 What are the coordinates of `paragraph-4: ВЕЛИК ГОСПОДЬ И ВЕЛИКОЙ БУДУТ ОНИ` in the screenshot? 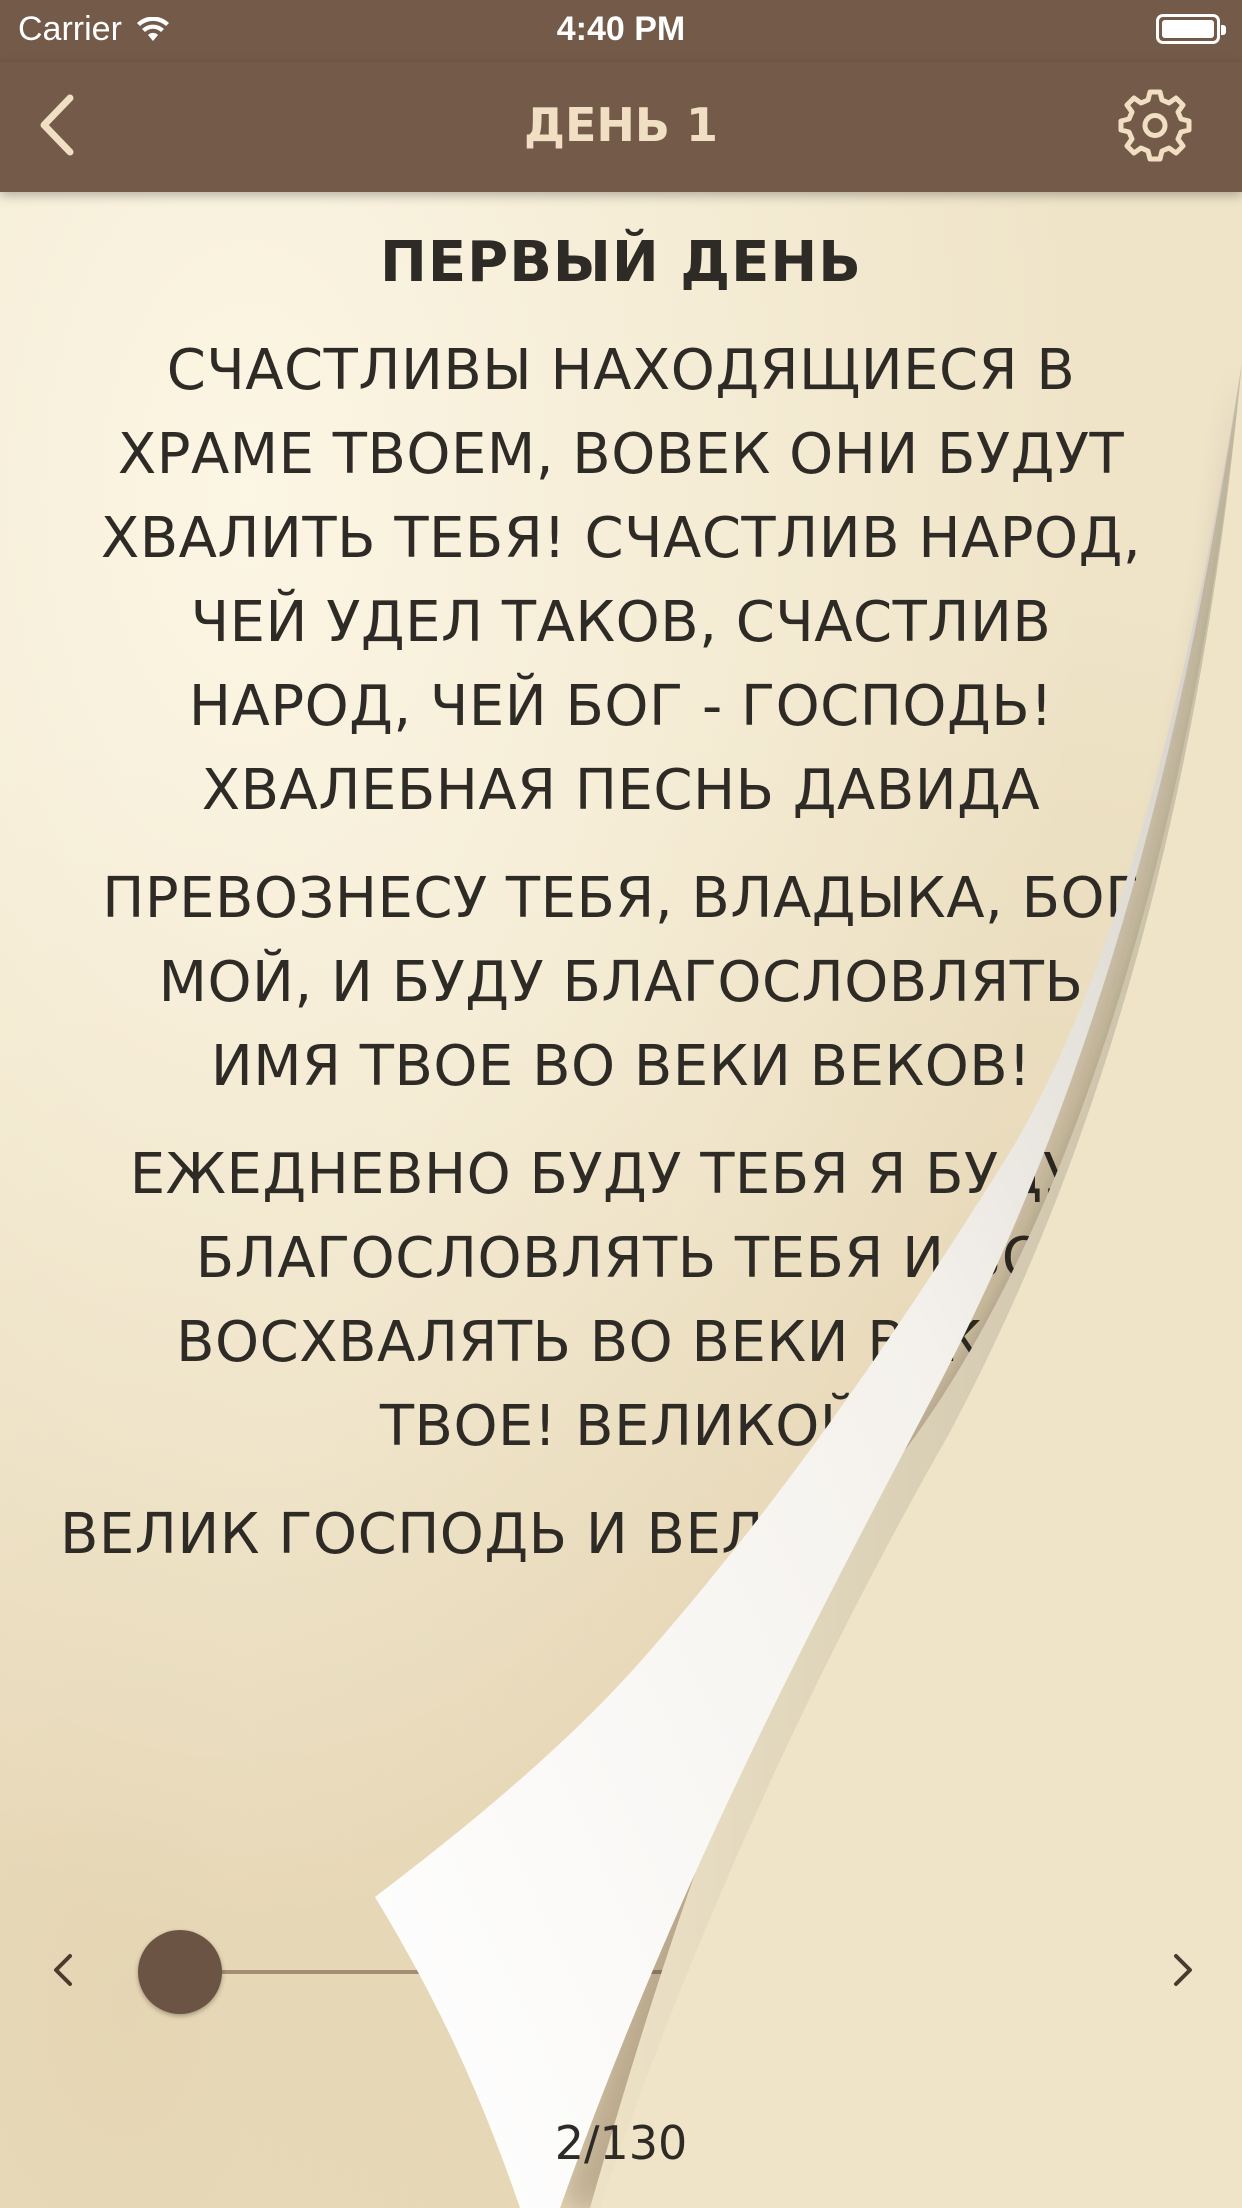 It's located at (651, 1535).